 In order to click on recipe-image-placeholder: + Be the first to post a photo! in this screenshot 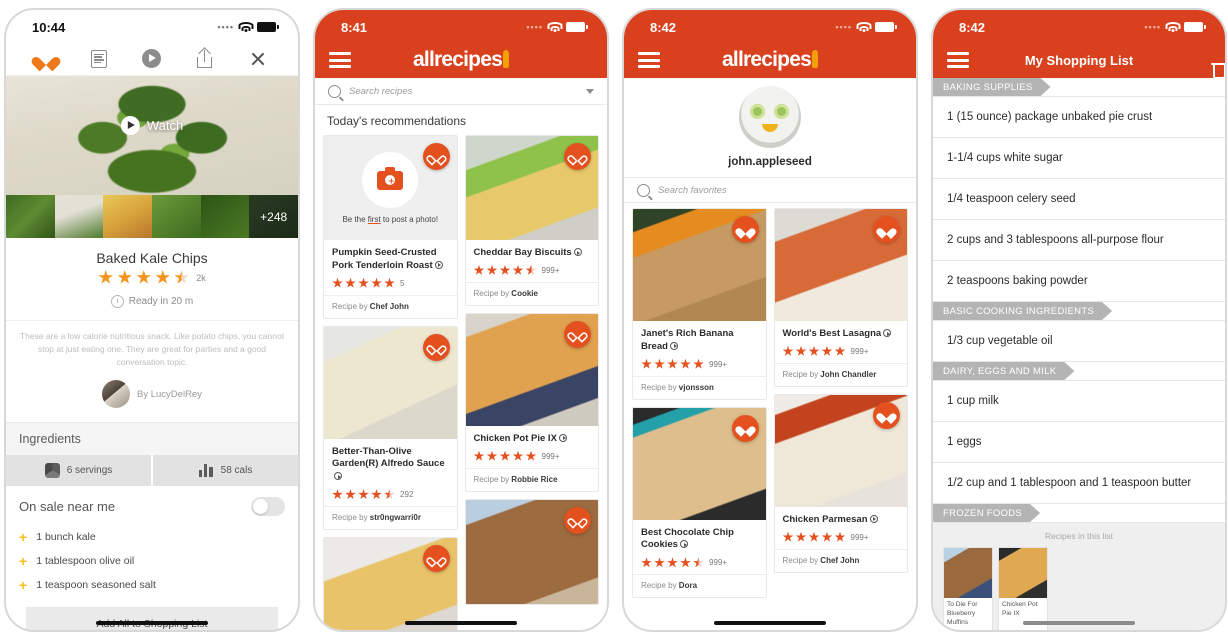, I will do `click(390, 188)`.